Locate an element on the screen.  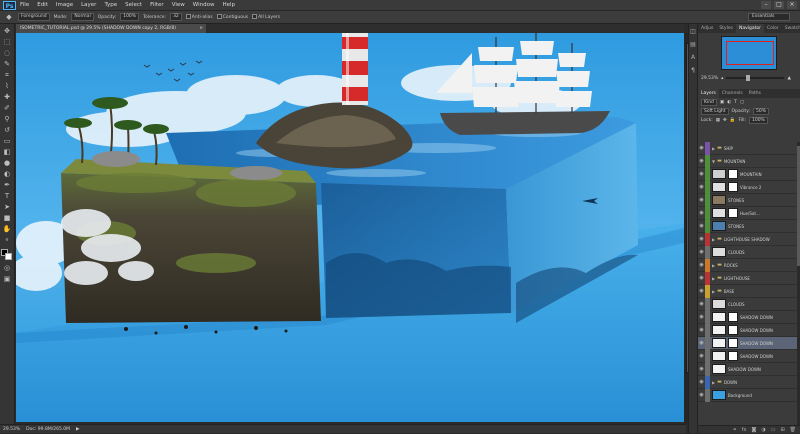
crop-tool-icon: ⌗ is located at coordinates (7, 75).